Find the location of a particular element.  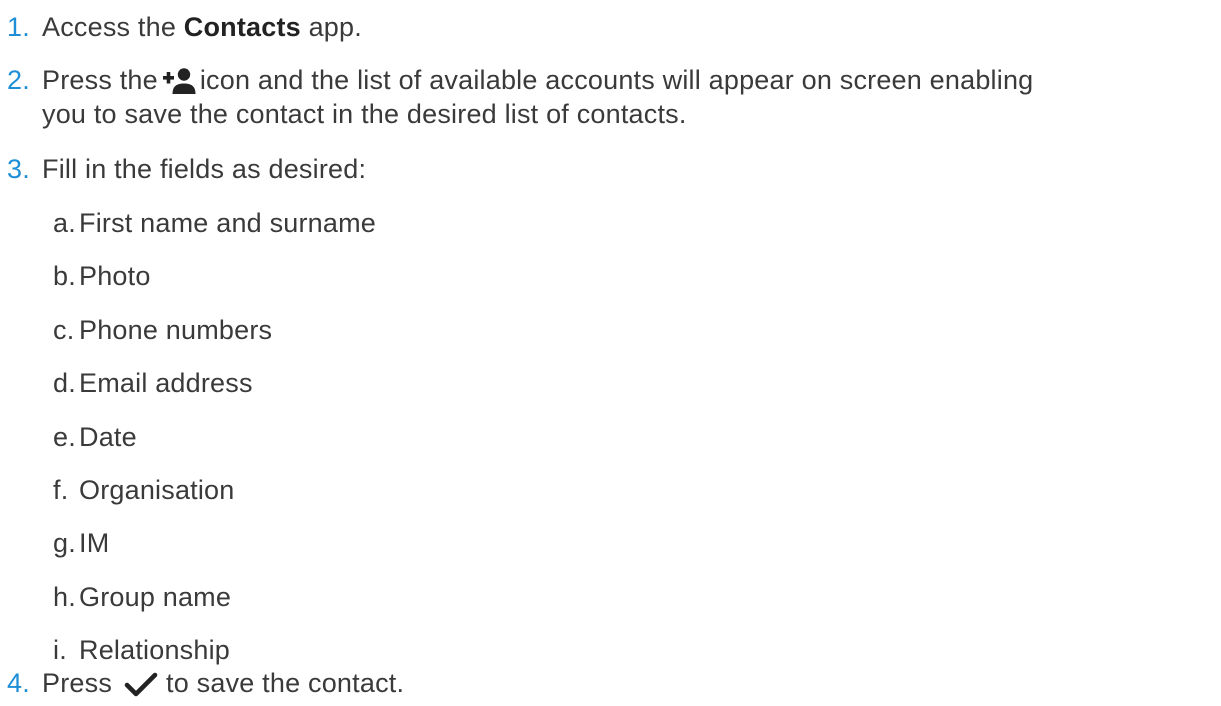

field-item: b. Photo is located at coordinates (102, 276).